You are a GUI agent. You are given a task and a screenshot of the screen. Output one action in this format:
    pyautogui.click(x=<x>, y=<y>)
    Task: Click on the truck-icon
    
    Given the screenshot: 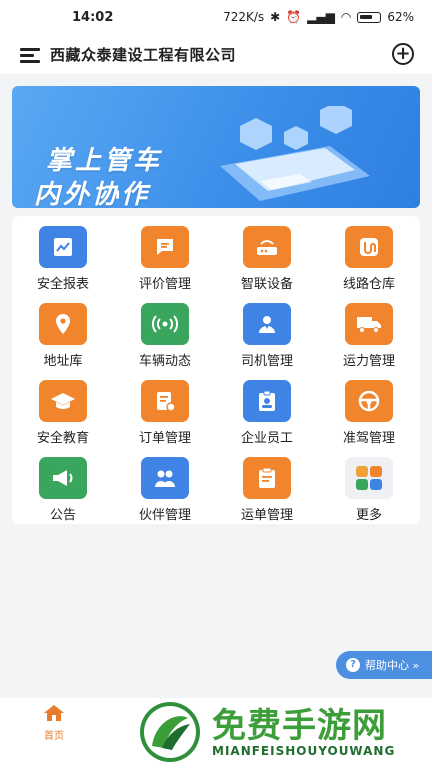 What is the action you would take?
    pyautogui.click(x=369, y=324)
    